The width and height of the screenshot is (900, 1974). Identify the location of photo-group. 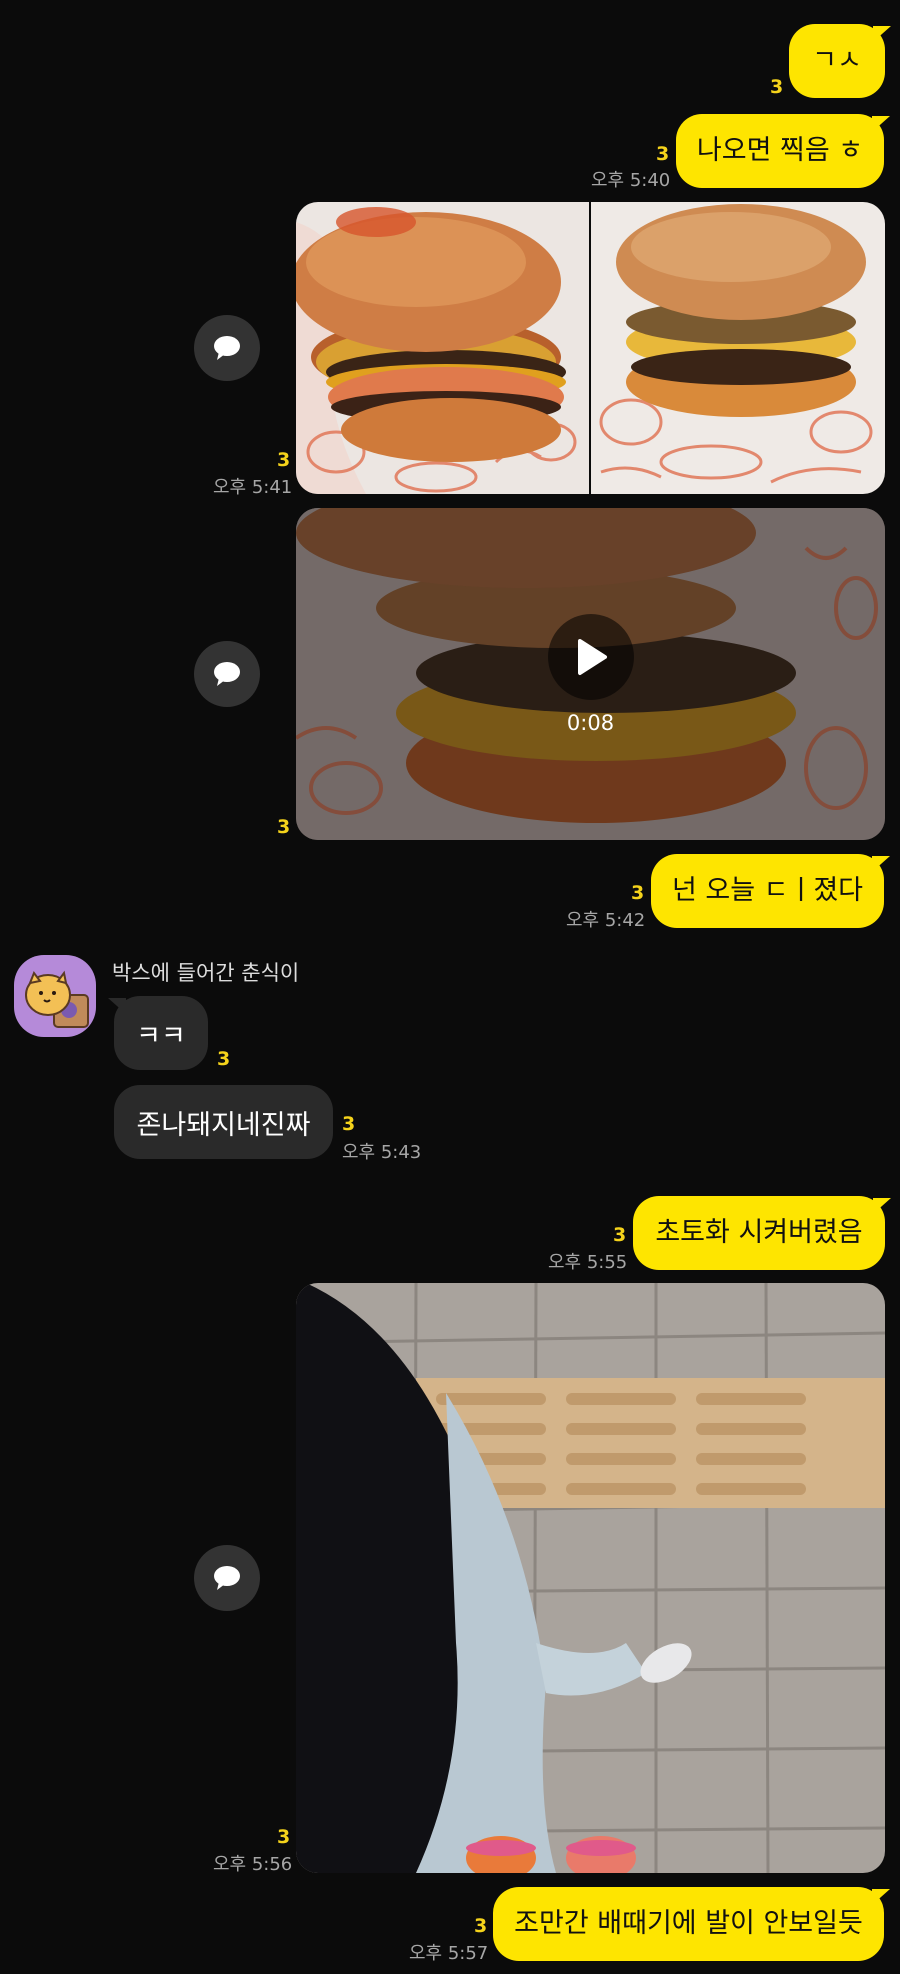
(590, 348).